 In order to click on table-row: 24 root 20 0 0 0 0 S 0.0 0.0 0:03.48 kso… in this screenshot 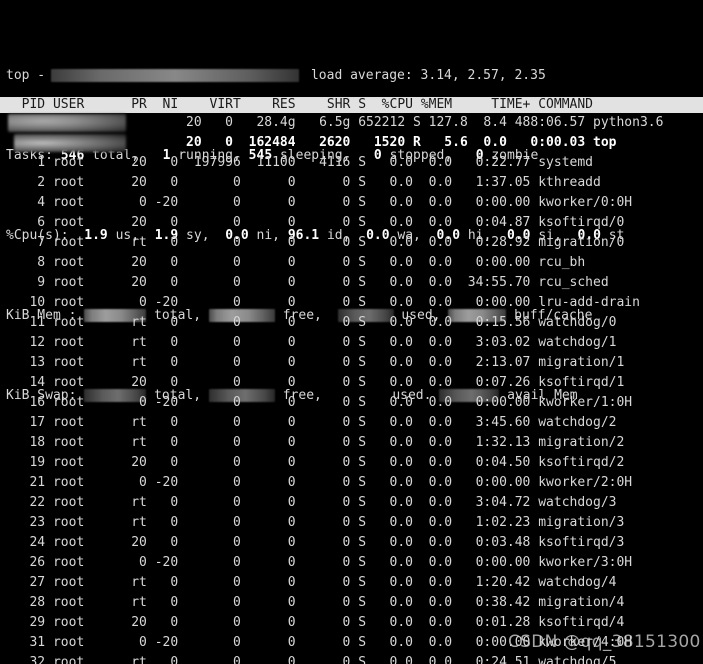, I will do `click(351, 543)`.